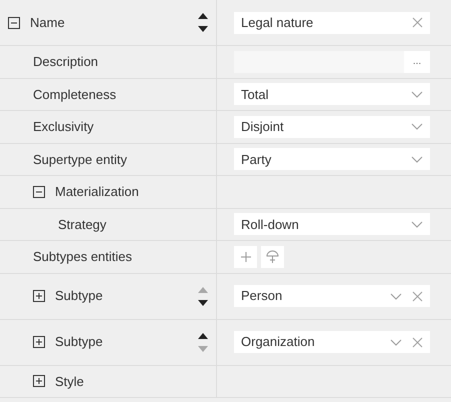 This screenshot has height=402, width=451. Describe the element at coordinates (332, 159) in the screenshot. I see `dropdown: Party` at that location.